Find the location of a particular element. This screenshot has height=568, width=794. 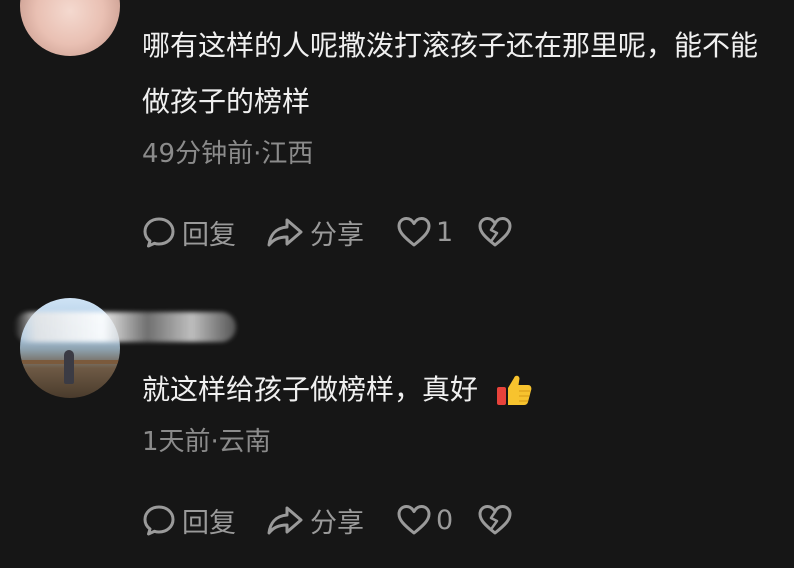

like-button: 1 is located at coordinates (424, 232).